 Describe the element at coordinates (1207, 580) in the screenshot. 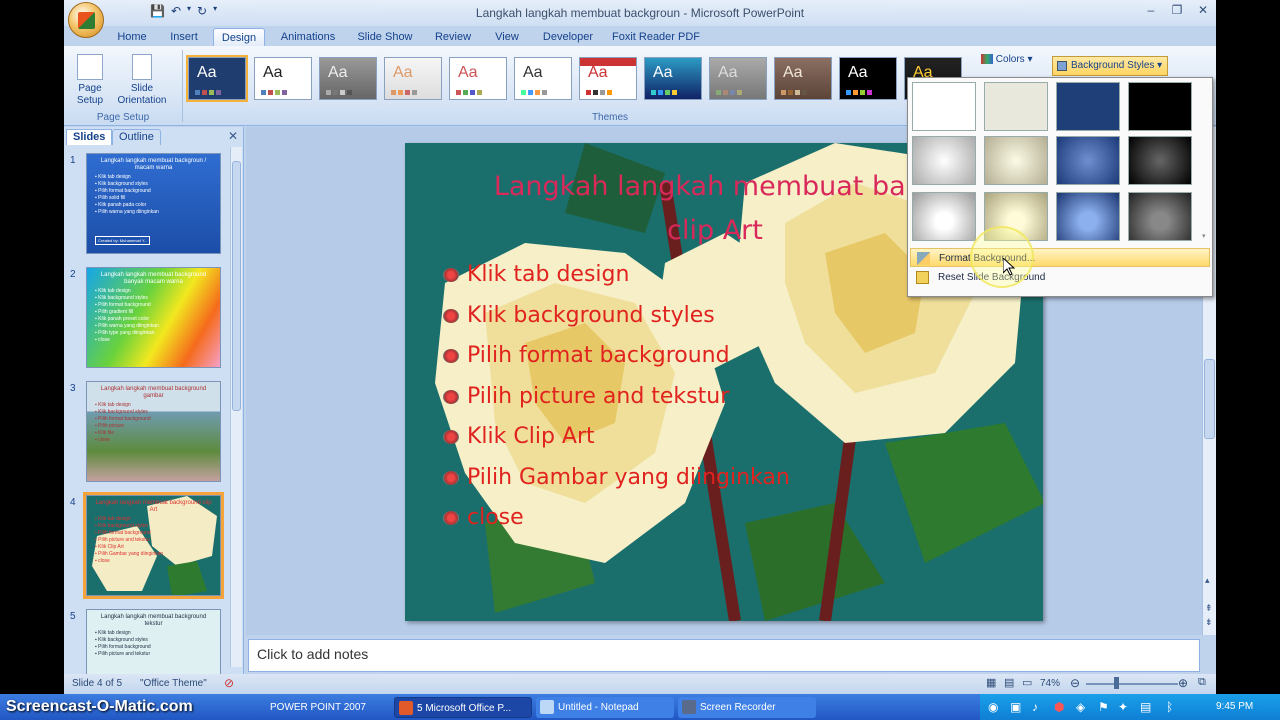

I see `scroll-up-icon: ▴` at that location.